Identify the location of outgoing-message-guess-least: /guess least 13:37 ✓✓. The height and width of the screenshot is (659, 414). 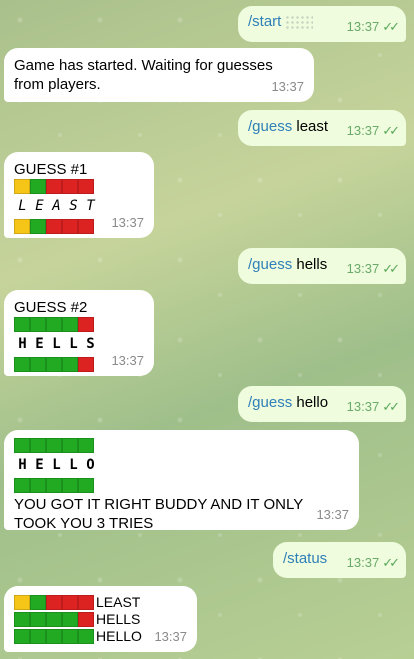
(322, 128).